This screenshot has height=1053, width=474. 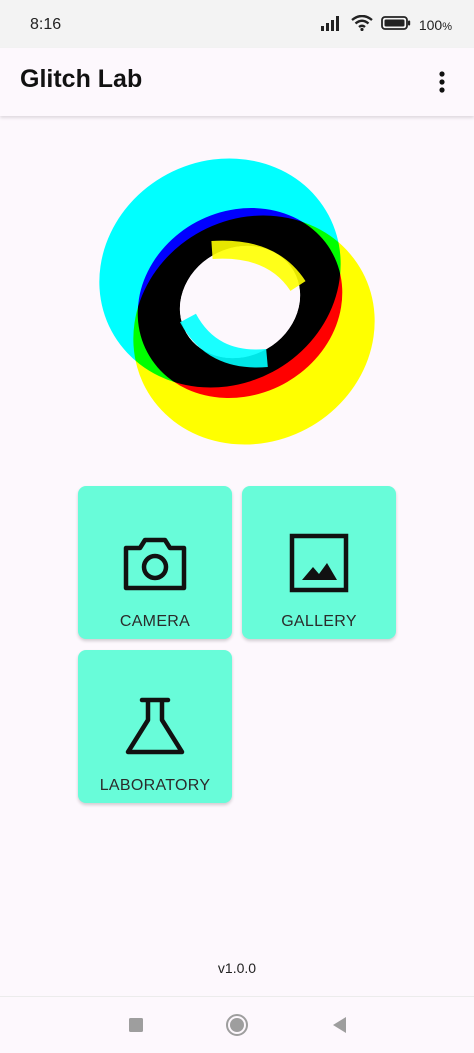 I want to click on back-icon, so click(x=339, y=1025).